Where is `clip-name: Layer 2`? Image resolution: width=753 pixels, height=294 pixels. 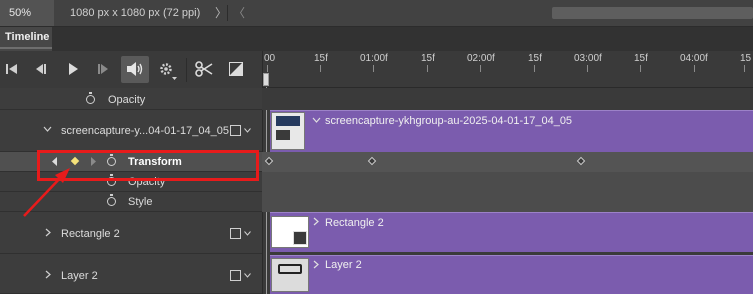 clip-name: Layer 2 is located at coordinates (343, 265).